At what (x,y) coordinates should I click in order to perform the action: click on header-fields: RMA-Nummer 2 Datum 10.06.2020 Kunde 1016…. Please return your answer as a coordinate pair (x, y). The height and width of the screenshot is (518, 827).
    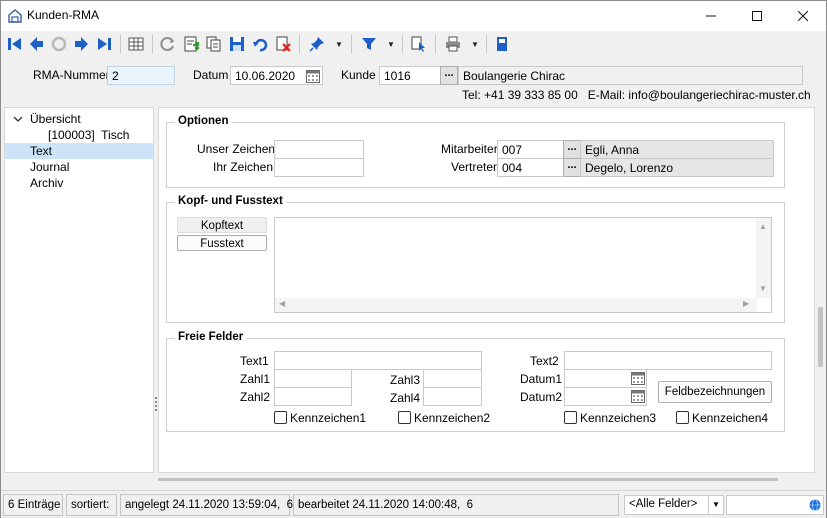
    Looking at the image, I should click on (413, 81).